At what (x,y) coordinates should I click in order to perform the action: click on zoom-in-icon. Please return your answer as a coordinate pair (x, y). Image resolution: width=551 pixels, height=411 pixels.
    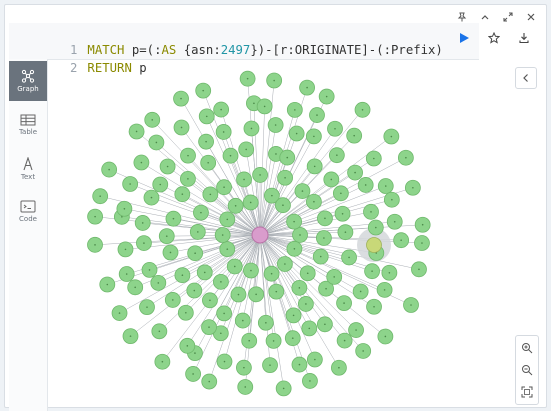
    Looking at the image, I should click on (527, 348).